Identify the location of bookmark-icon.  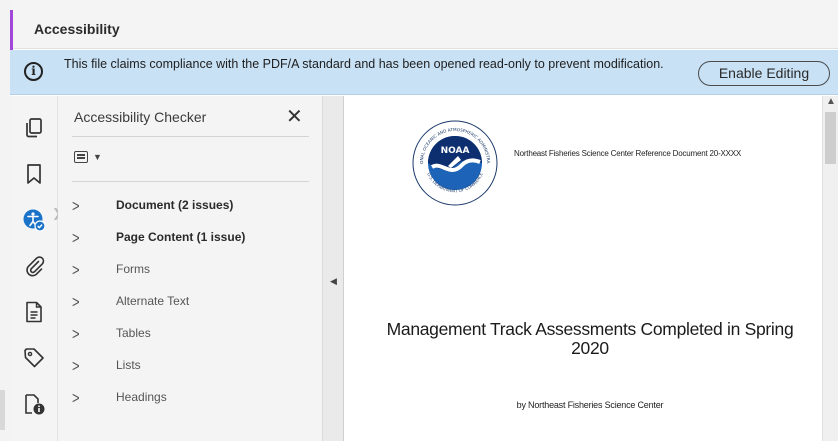
(34, 174).